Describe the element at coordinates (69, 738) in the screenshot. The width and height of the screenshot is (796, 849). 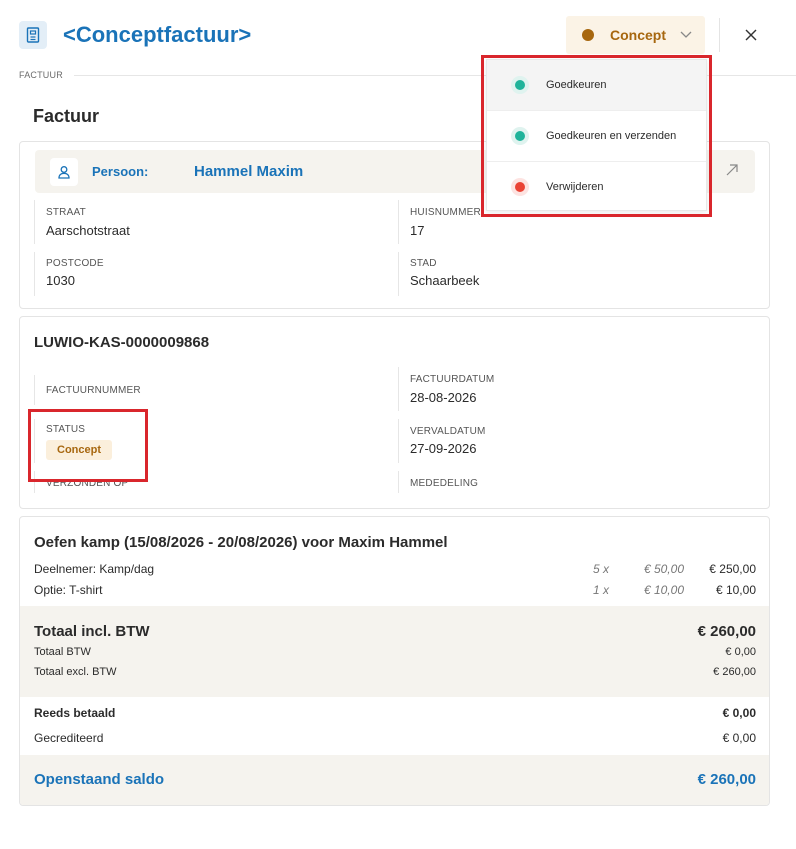
I see `credited-label: Gecrediteerd` at that location.